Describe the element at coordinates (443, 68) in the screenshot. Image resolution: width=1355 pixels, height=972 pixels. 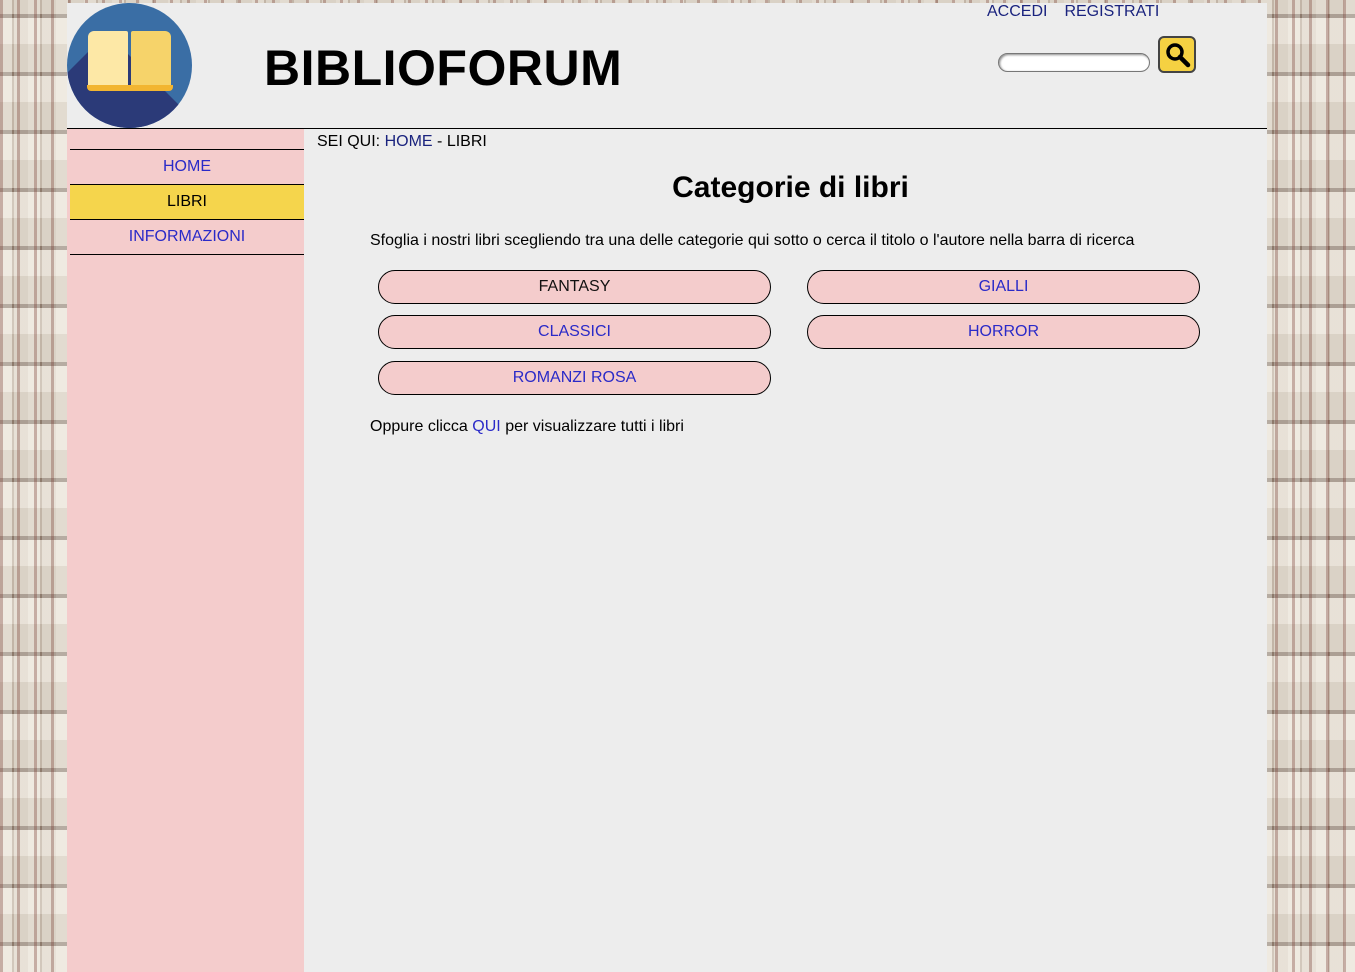
I see `site-title: BIBLIOFORUM` at that location.